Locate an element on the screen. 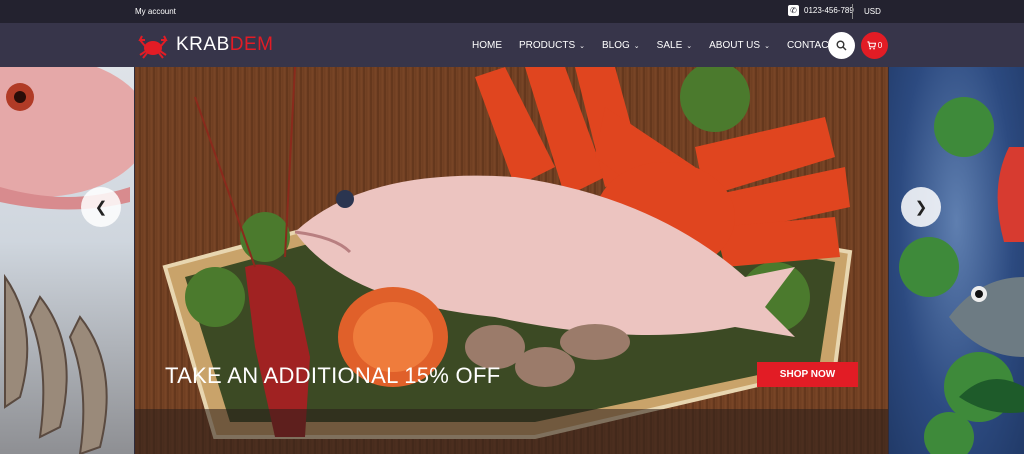 The height and width of the screenshot is (454, 1024). site-logo: KRABDEM is located at coordinates (204, 45).